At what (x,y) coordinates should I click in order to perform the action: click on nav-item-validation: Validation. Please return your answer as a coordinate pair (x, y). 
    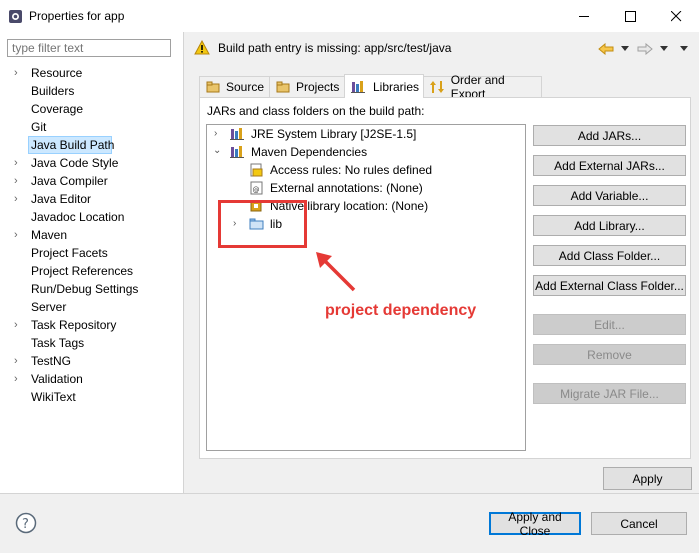
    Looking at the image, I should click on (57, 379).